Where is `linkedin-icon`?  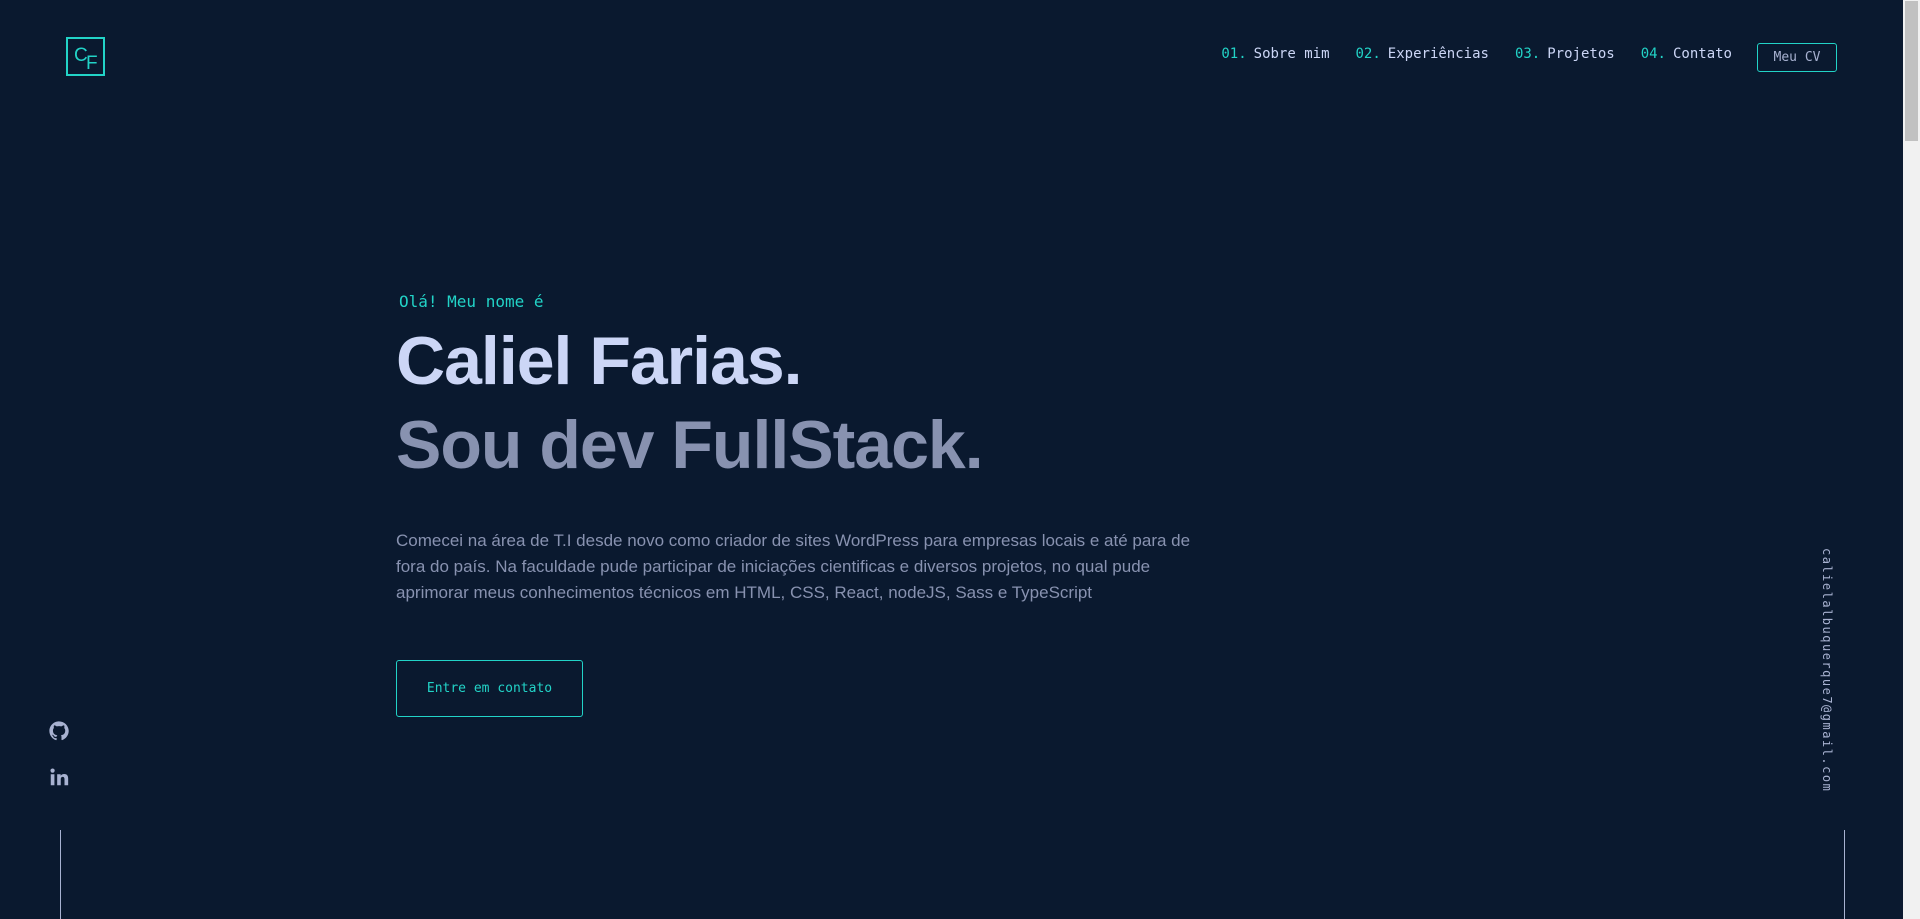
linkedin-icon is located at coordinates (59, 777).